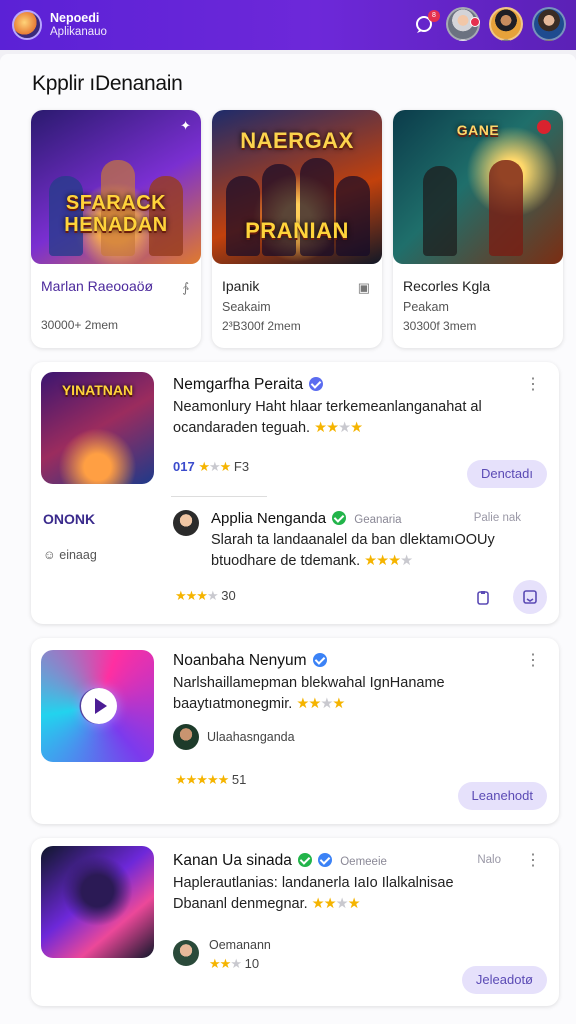  I want to click on reply-tag-right: Palie nak, so click(497, 518).